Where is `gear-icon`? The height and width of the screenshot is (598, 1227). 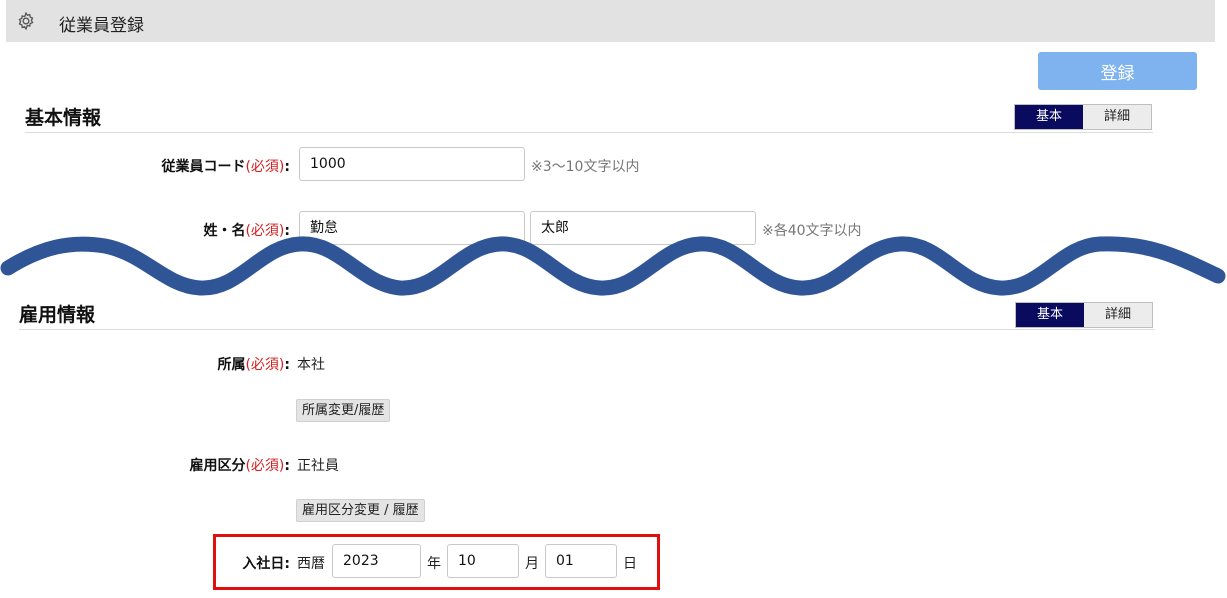
gear-icon is located at coordinates (26, 21).